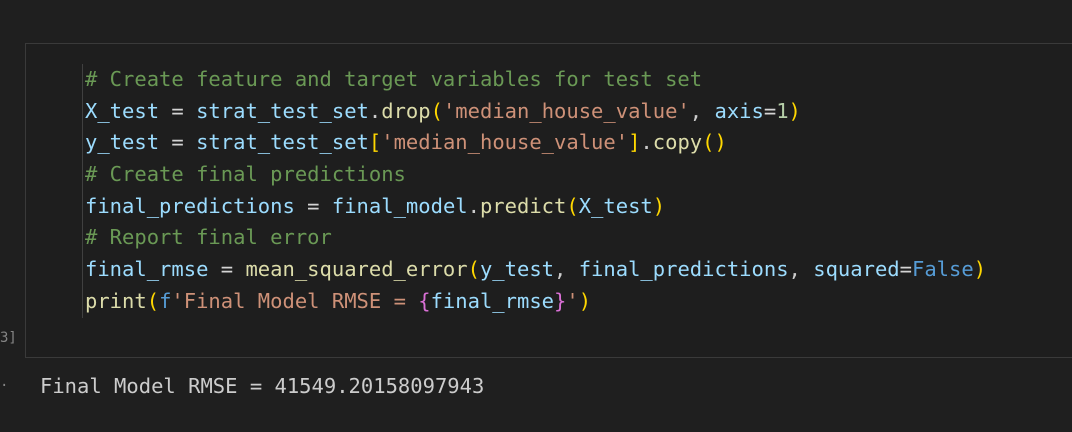 This screenshot has width=1072, height=432. What do you see at coordinates (295, 300) in the screenshot?
I see `code-token-str: 'Final Model RMSE =` at bounding box center [295, 300].